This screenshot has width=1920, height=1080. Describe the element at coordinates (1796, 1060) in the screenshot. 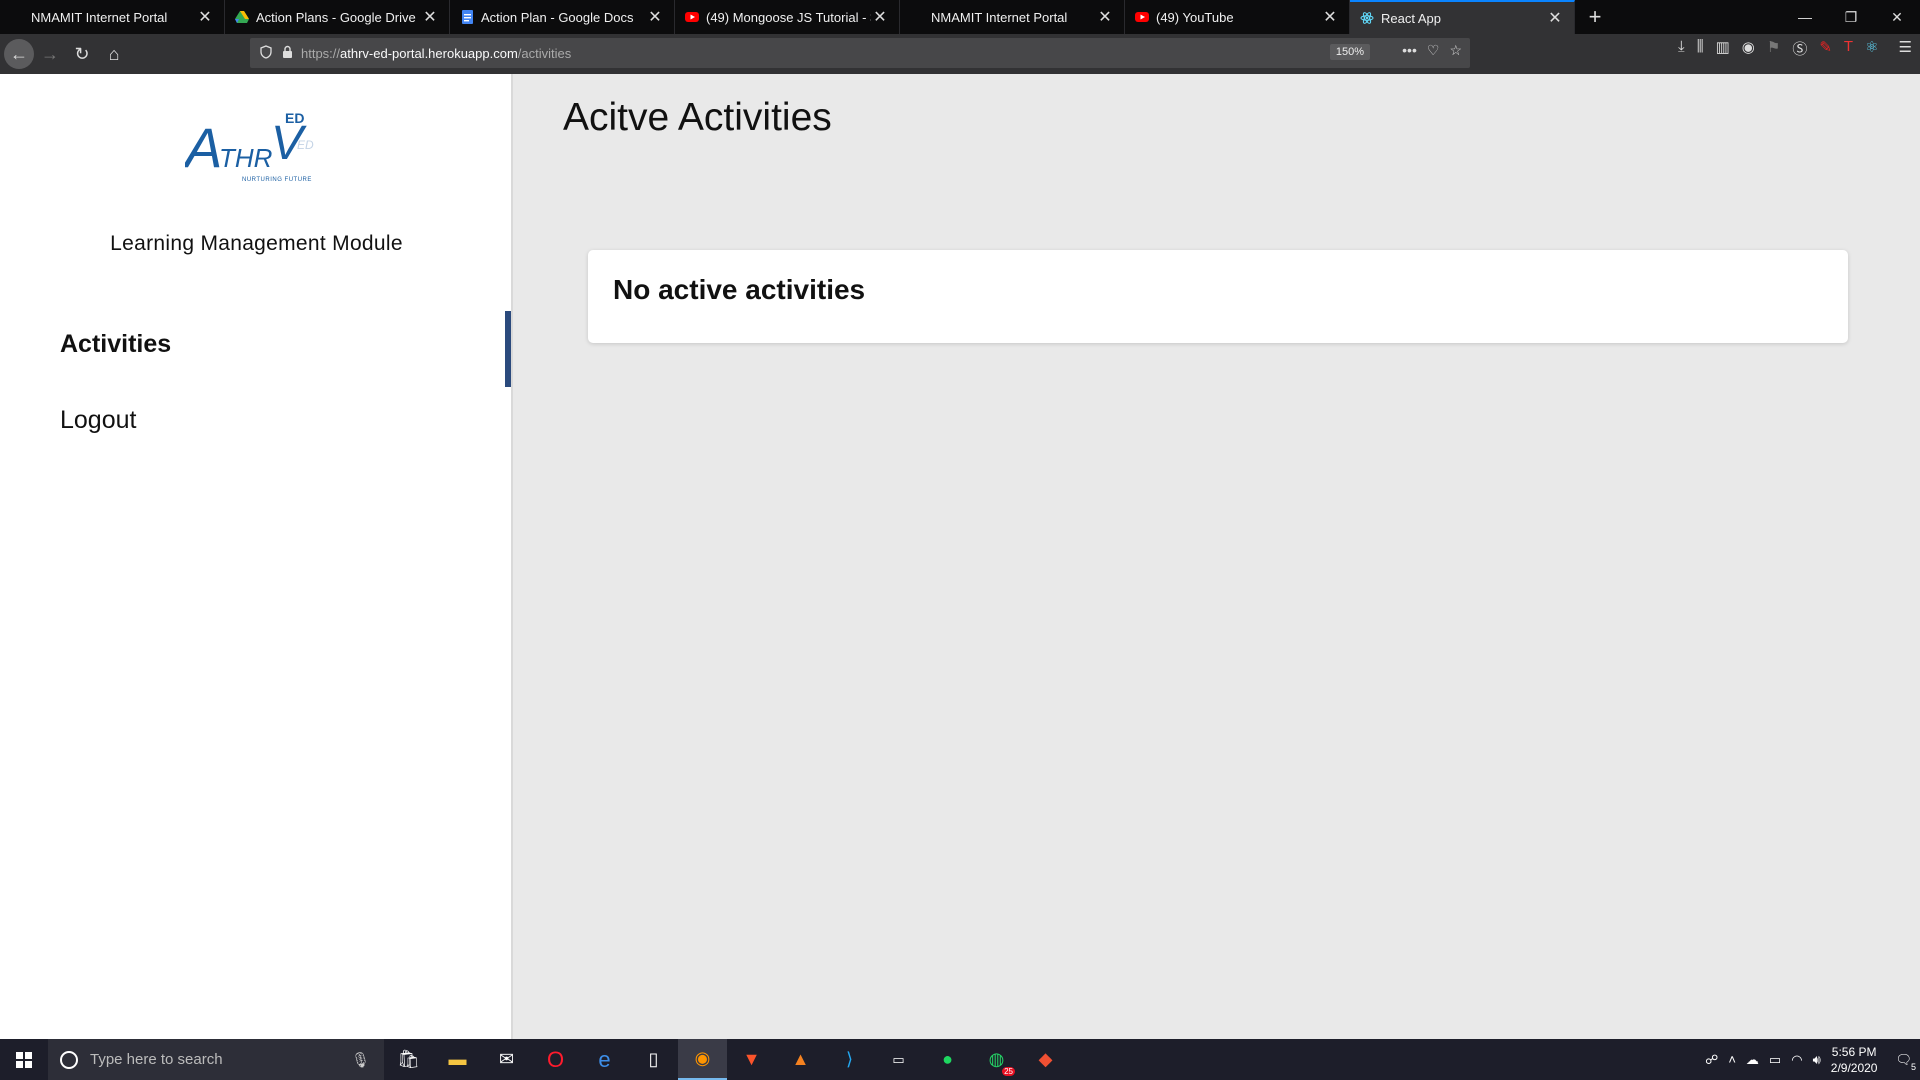

I see `wifi-icon: ◠` at that location.